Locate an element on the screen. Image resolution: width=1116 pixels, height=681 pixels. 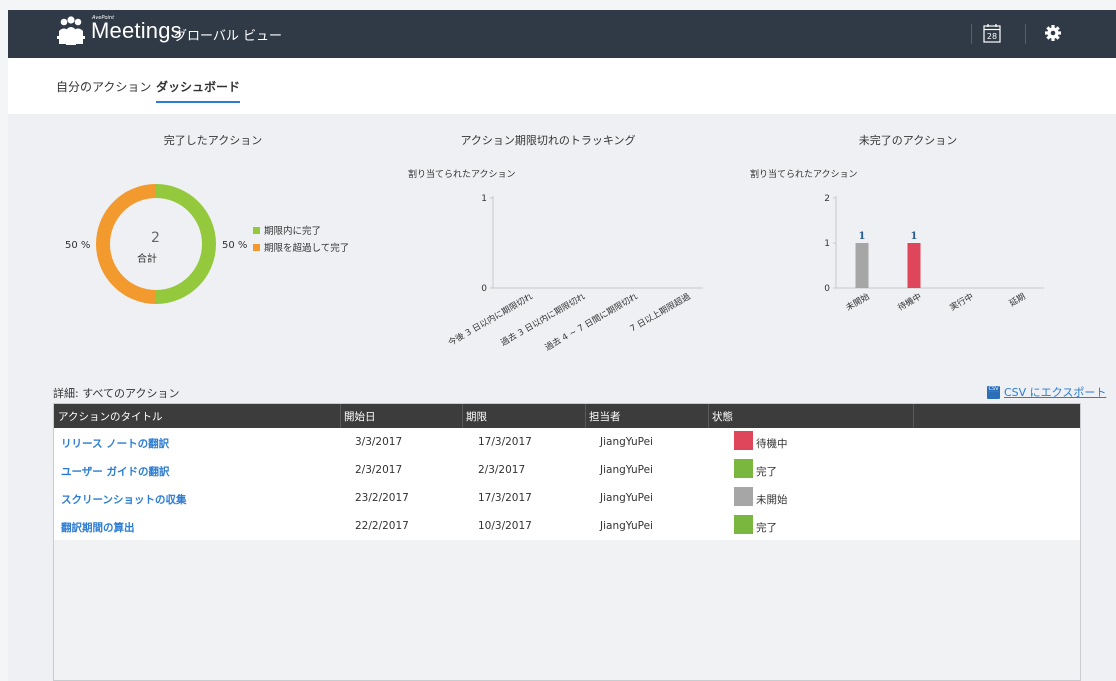
donut-right-percent: 50 % is located at coordinates (235, 245).